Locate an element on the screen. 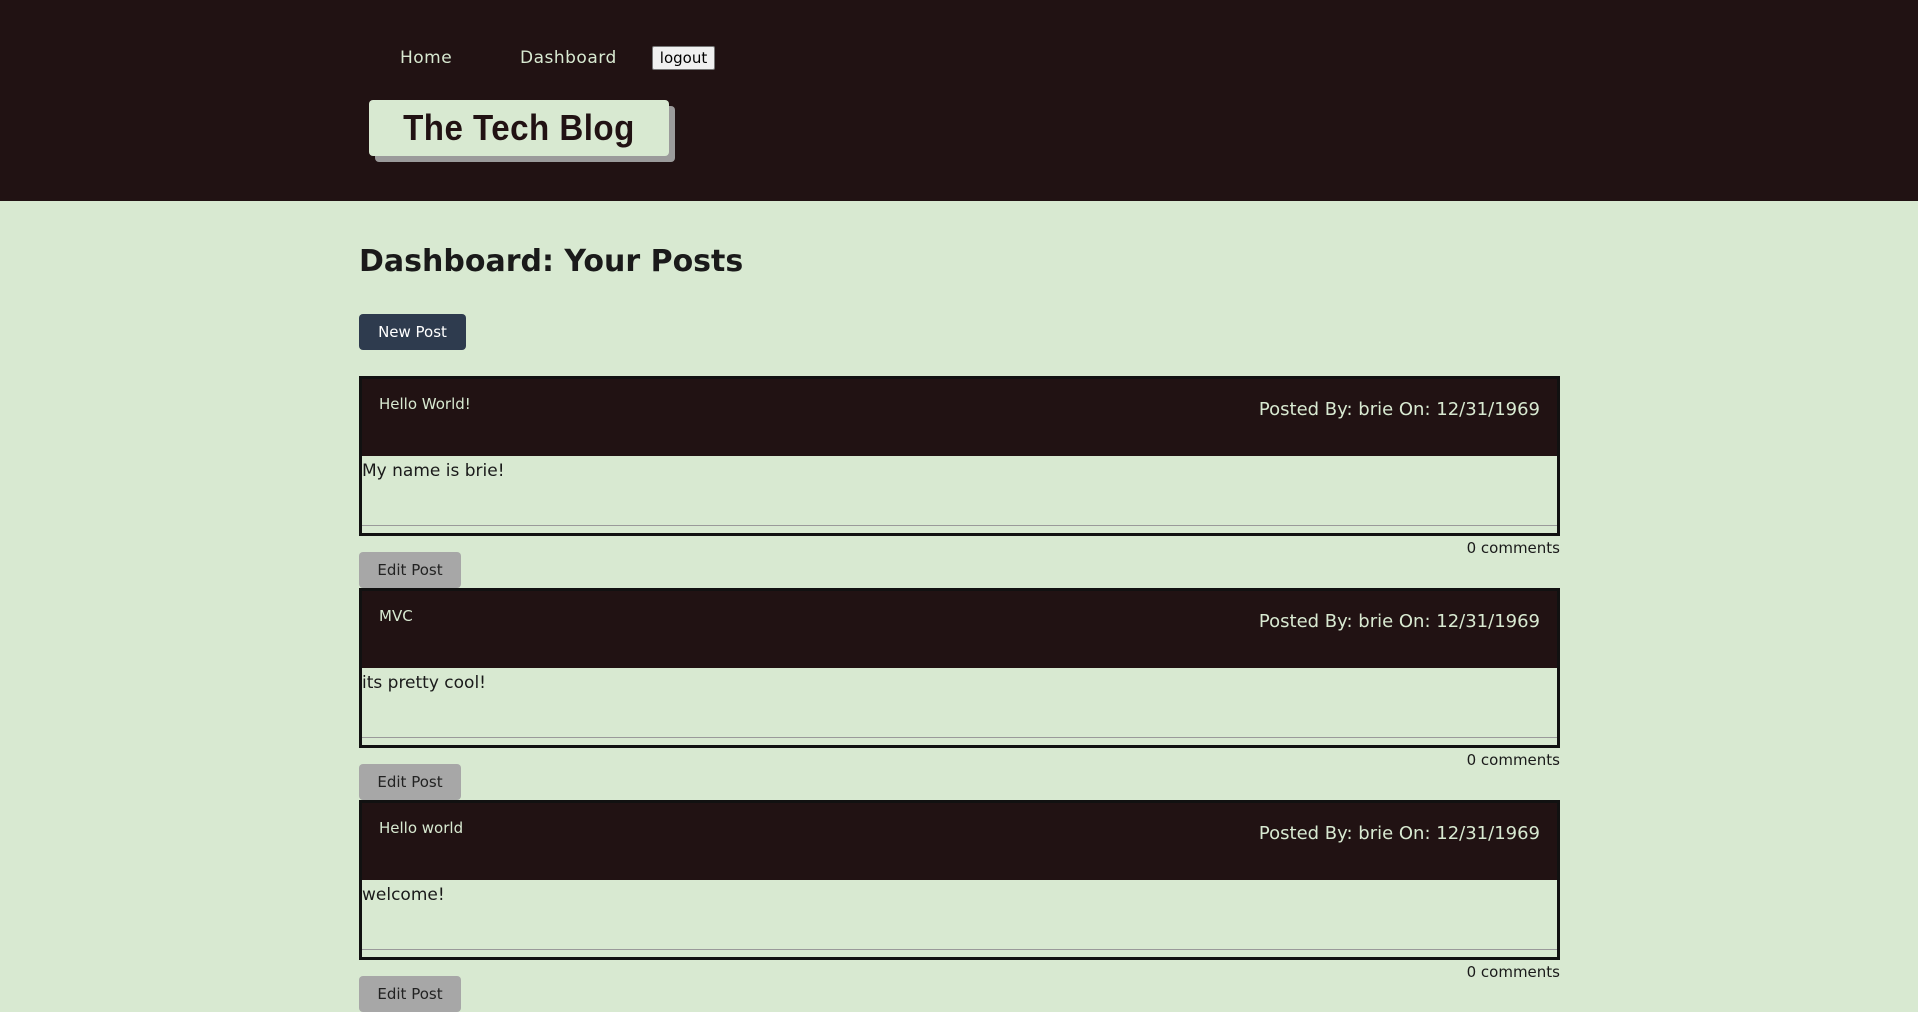 This screenshot has width=1918, height=1012. logout-button: logout is located at coordinates (683, 58).